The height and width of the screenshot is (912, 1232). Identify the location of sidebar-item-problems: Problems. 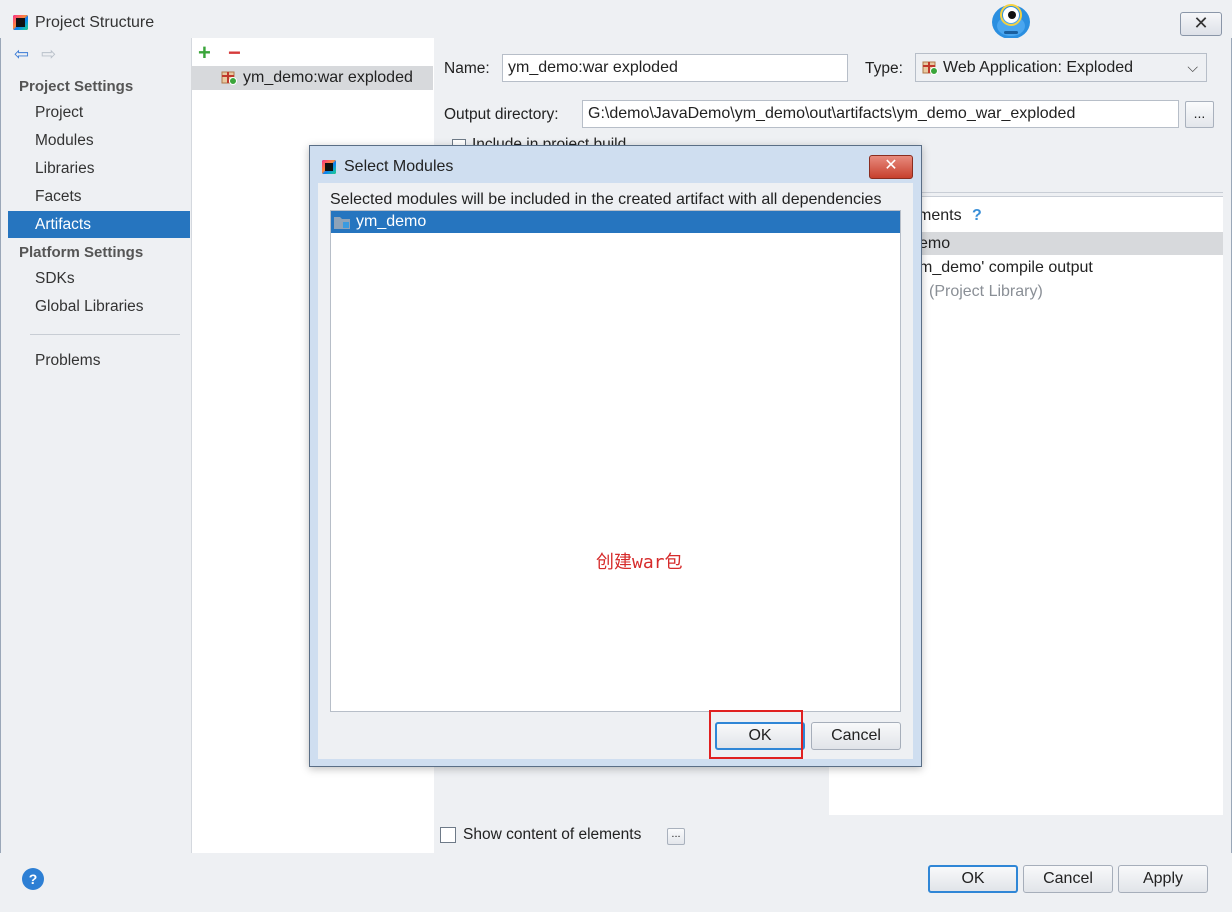
(99, 360).